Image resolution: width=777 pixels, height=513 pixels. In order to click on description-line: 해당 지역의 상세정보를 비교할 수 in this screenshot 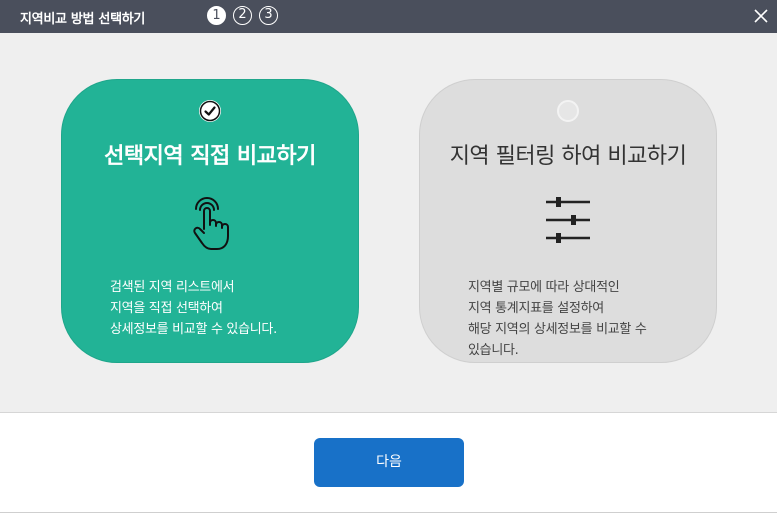, I will do `click(557, 329)`.